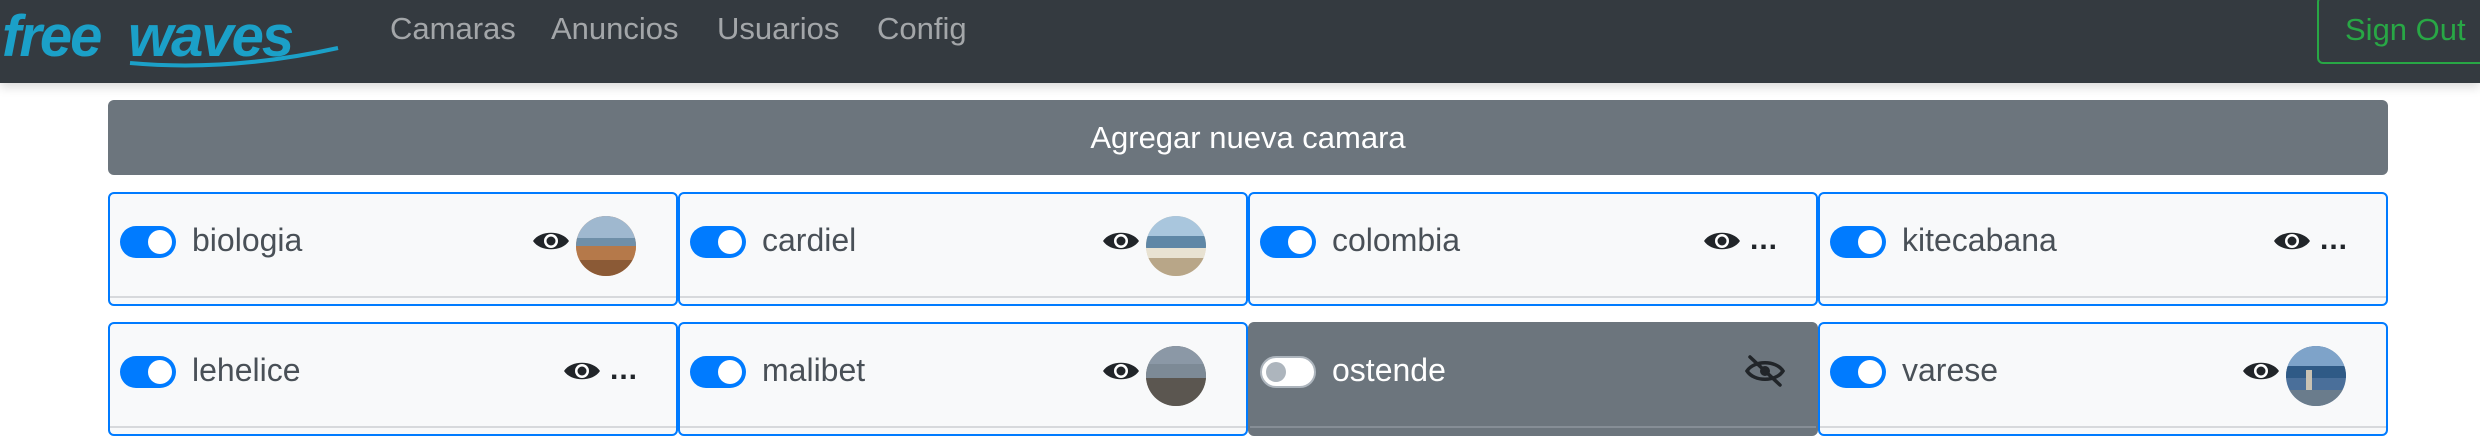 Image resolution: width=2480 pixels, height=444 pixels. Describe the element at coordinates (246, 370) in the screenshot. I see `camera-name: lehelice` at that location.